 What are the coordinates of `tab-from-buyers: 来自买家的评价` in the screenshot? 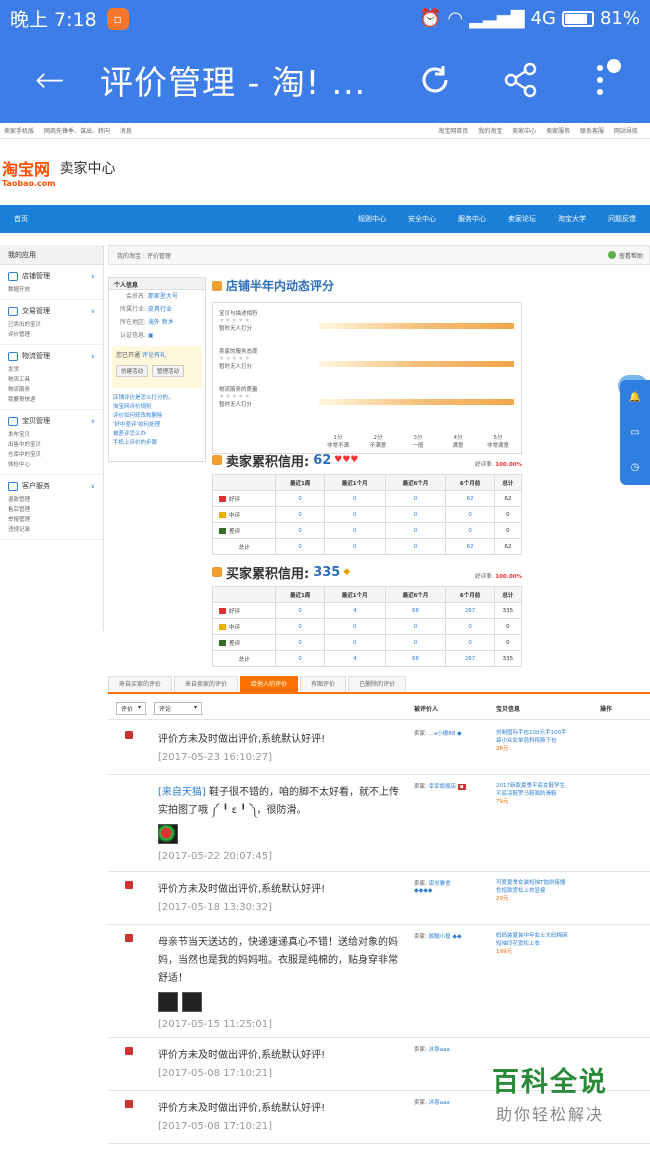 It's located at (140, 684).